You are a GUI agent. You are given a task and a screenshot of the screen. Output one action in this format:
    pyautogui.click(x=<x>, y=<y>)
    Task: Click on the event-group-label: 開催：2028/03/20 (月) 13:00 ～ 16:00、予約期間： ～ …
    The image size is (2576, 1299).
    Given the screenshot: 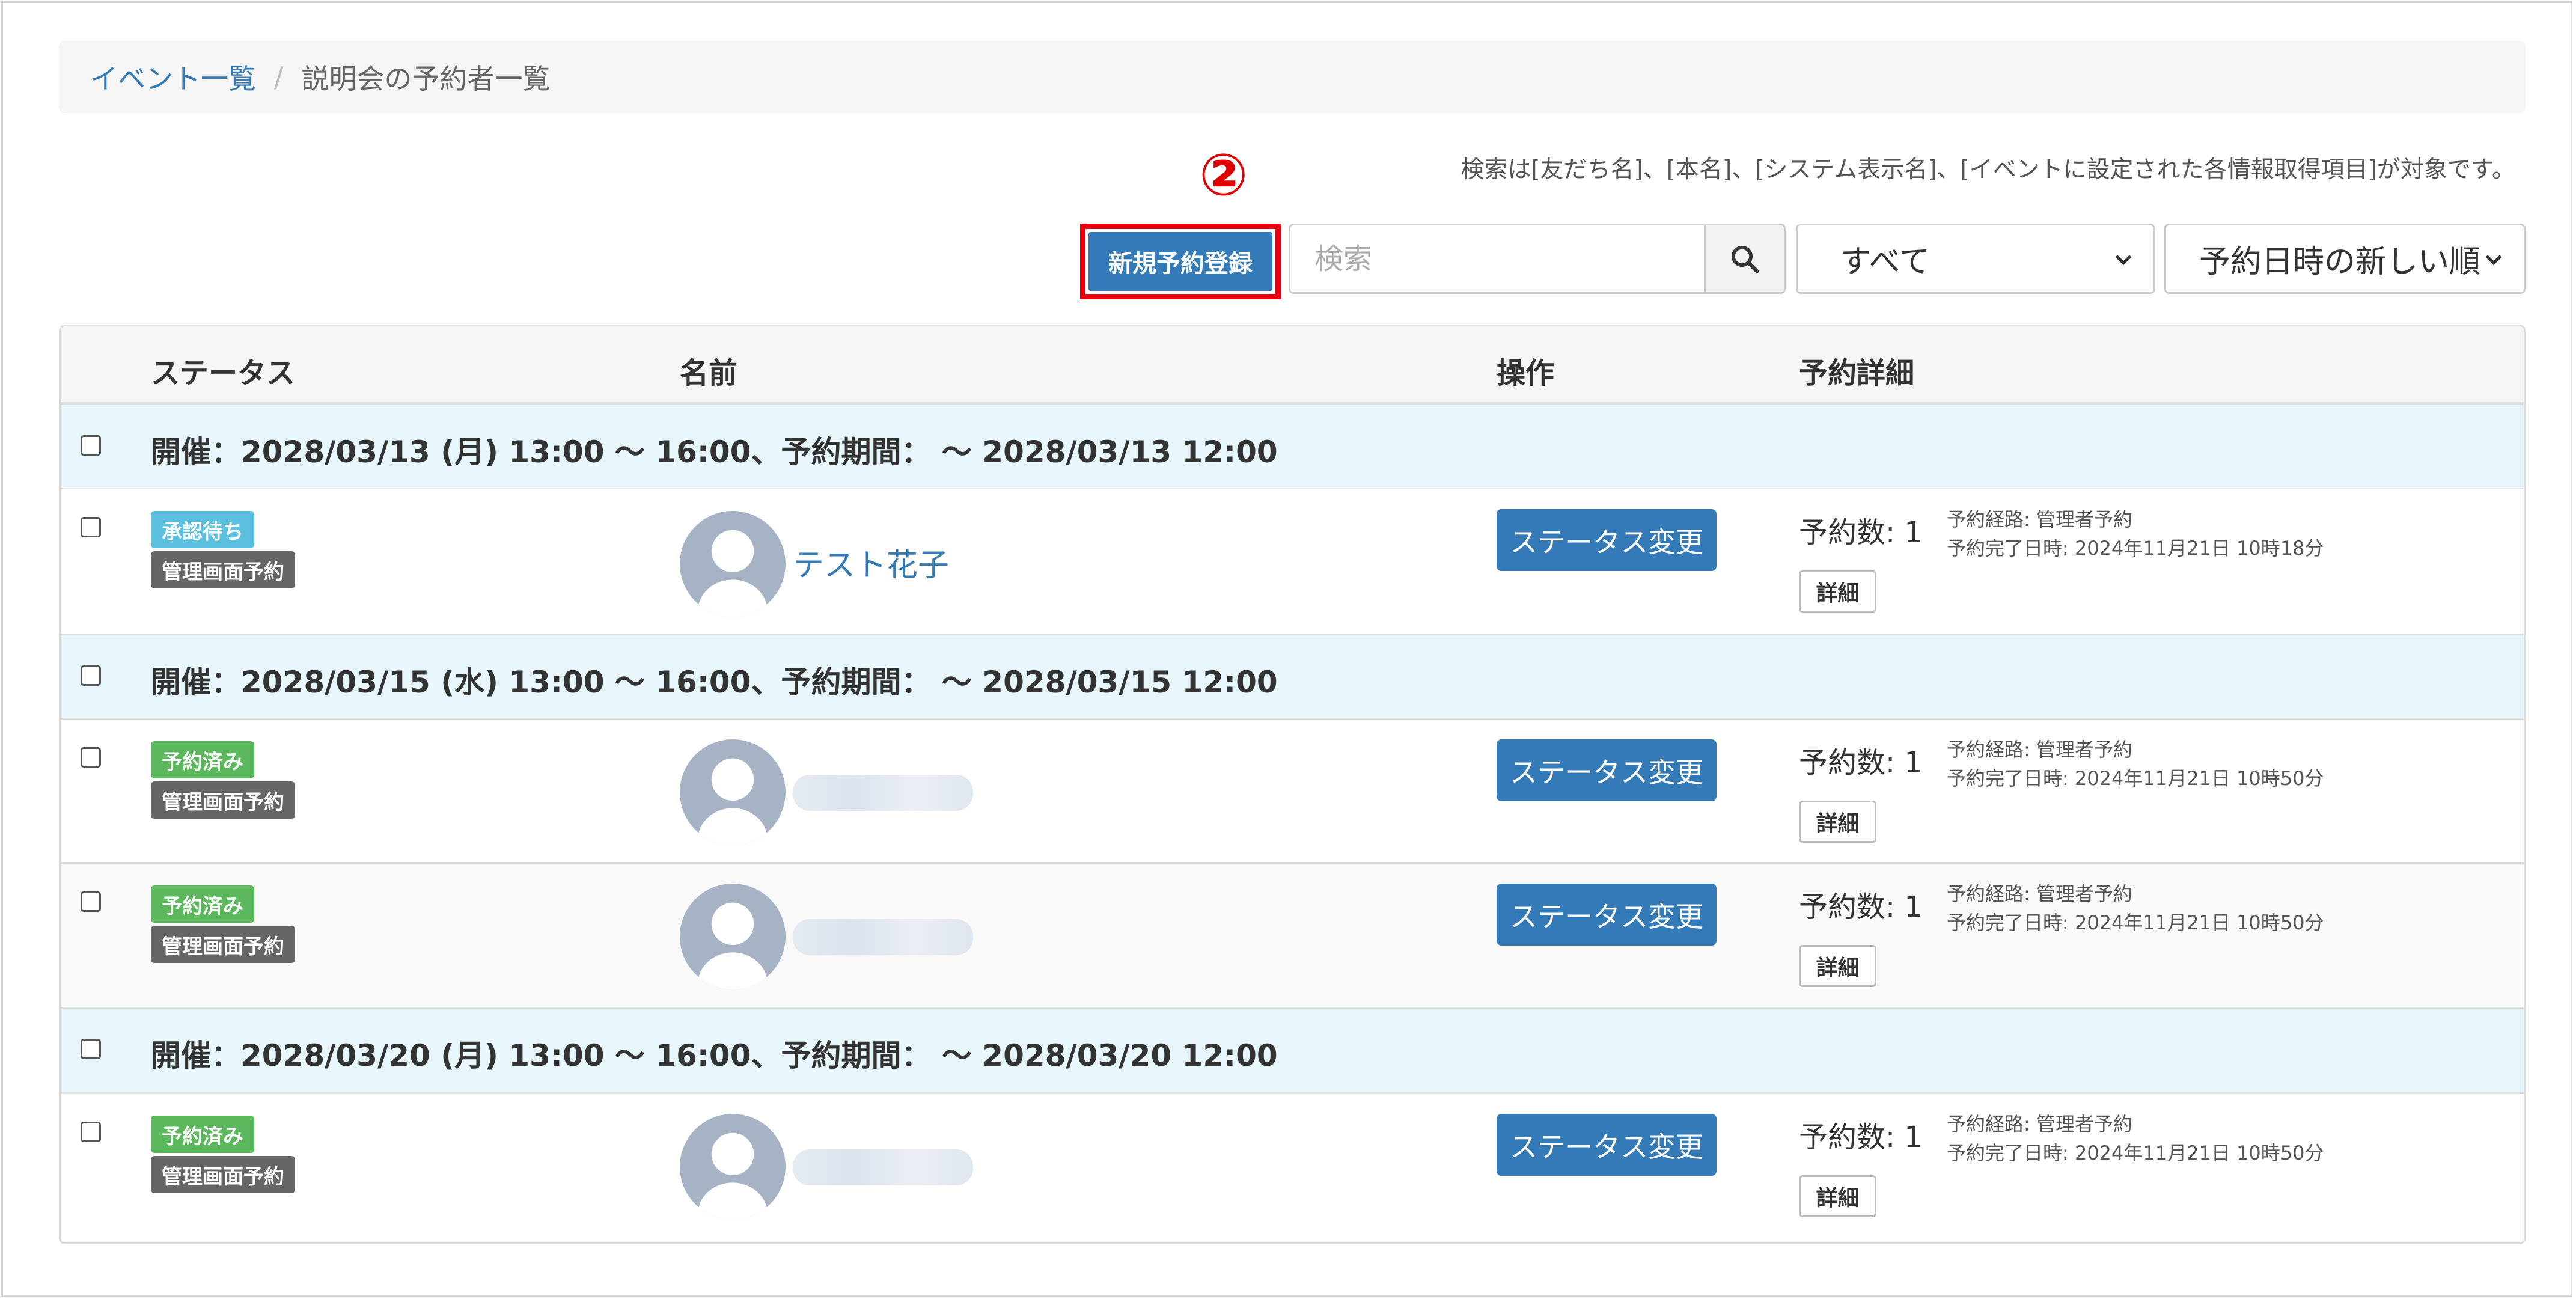 What is the action you would take?
    pyautogui.click(x=714, y=1055)
    